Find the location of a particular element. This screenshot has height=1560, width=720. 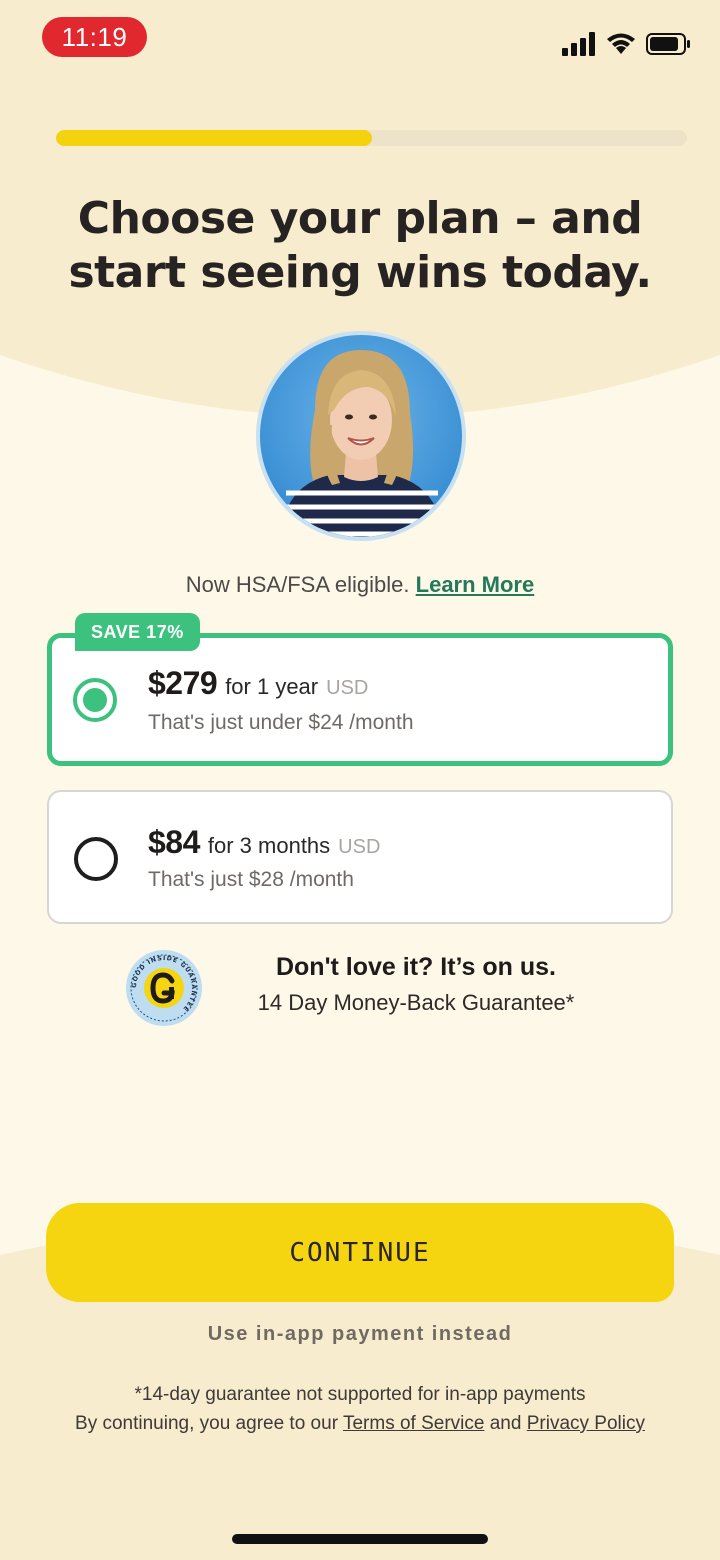

plan-price: $279 is located at coordinates (183, 683).